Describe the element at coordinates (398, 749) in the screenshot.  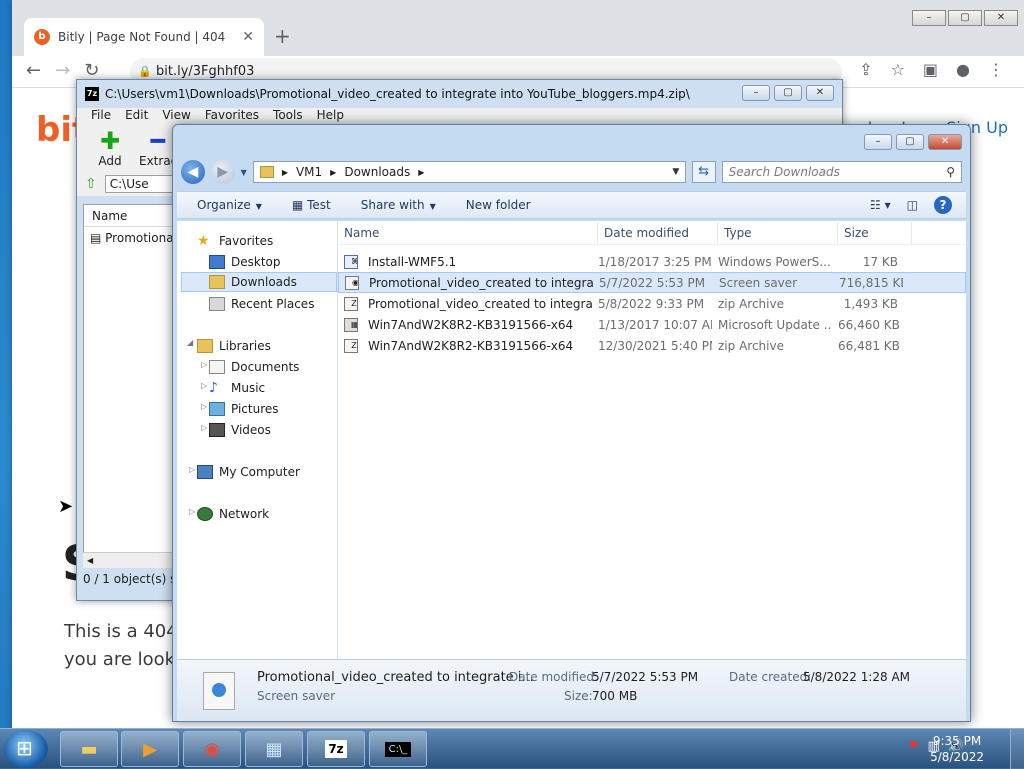
I see `taskbar-cmd: C:\_` at that location.